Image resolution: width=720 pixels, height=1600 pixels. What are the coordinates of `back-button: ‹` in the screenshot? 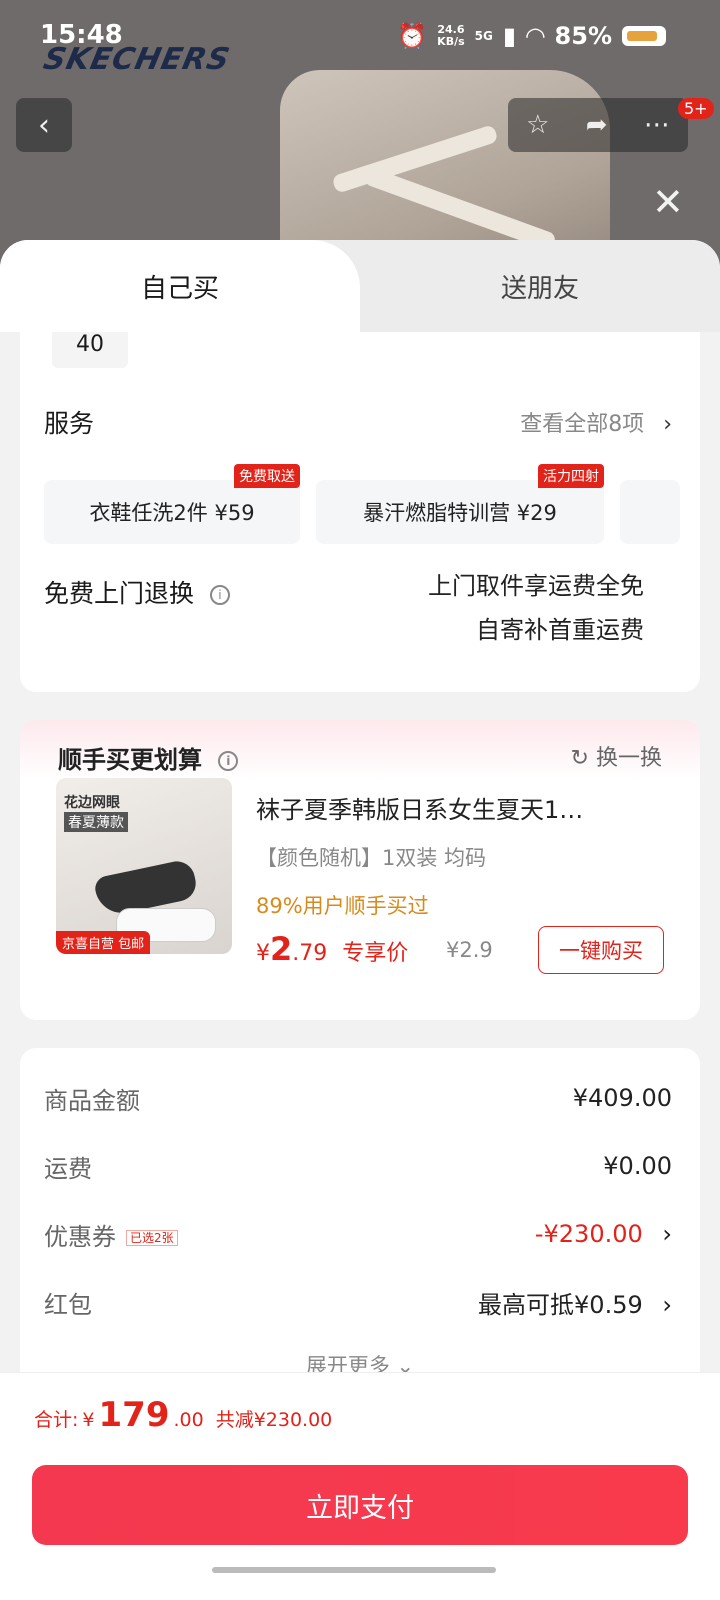 It's located at (44, 125).